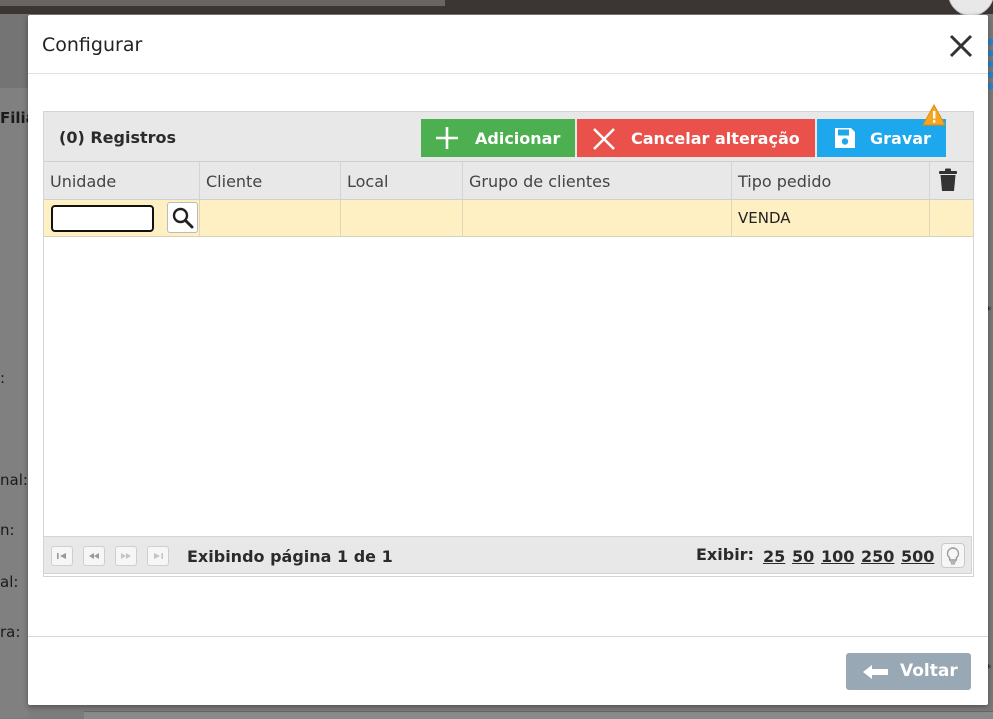 The image size is (993, 719). Describe the element at coordinates (290, 556) in the screenshot. I see `page-info: Exibindo página 1 de 1` at that location.